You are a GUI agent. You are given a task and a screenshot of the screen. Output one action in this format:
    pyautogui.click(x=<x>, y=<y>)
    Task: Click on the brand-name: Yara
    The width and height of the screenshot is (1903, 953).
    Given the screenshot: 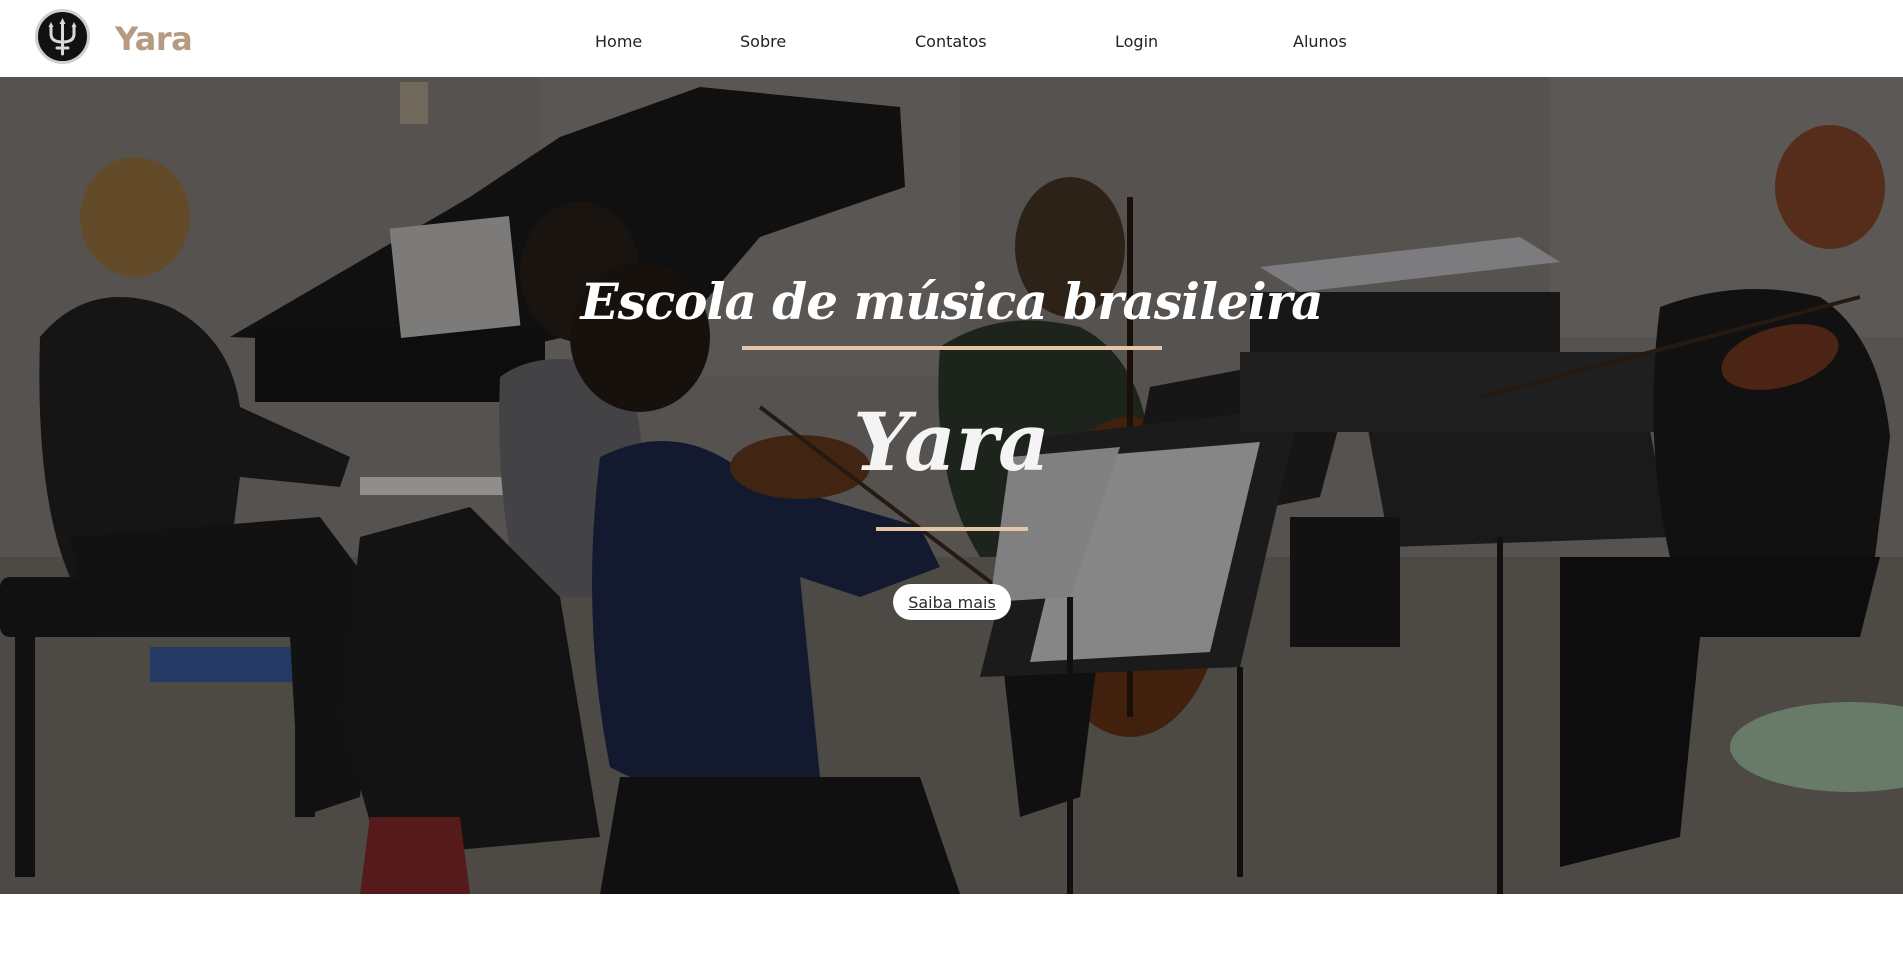 What is the action you would take?
    pyautogui.click(x=154, y=39)
    